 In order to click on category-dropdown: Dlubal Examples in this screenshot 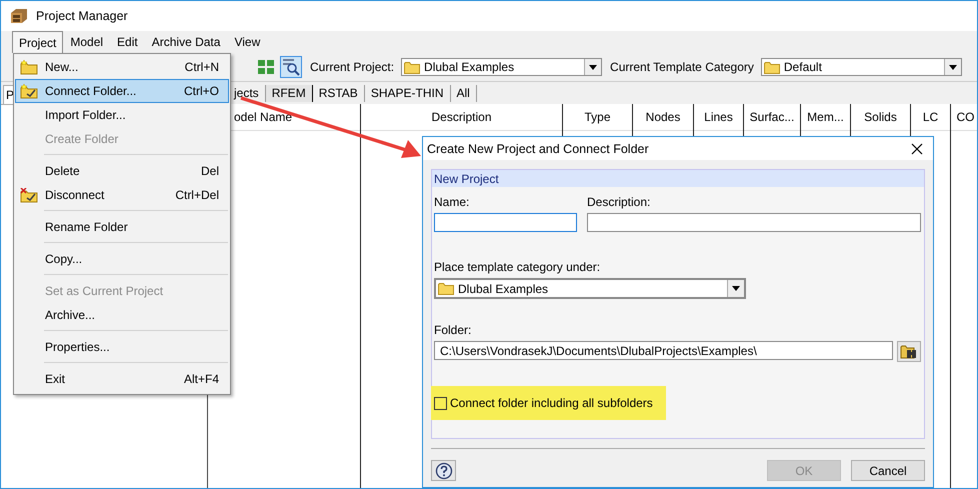, I will do `click(590, 288)`.